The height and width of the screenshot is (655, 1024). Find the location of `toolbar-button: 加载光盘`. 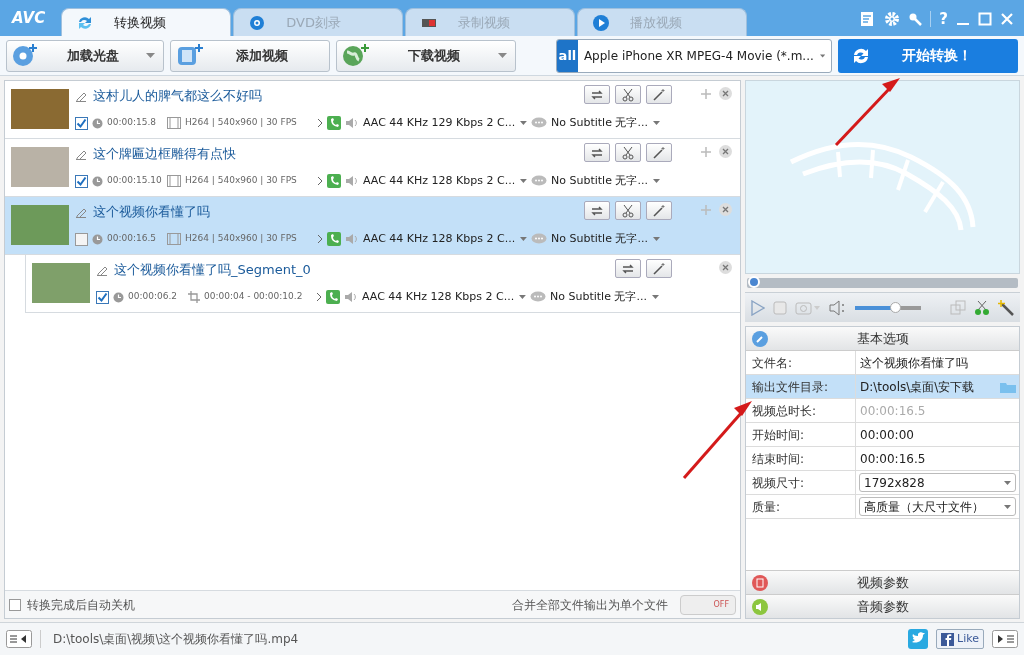

toolbar-button: 加载光盘 is located at coordinates (85, 55).